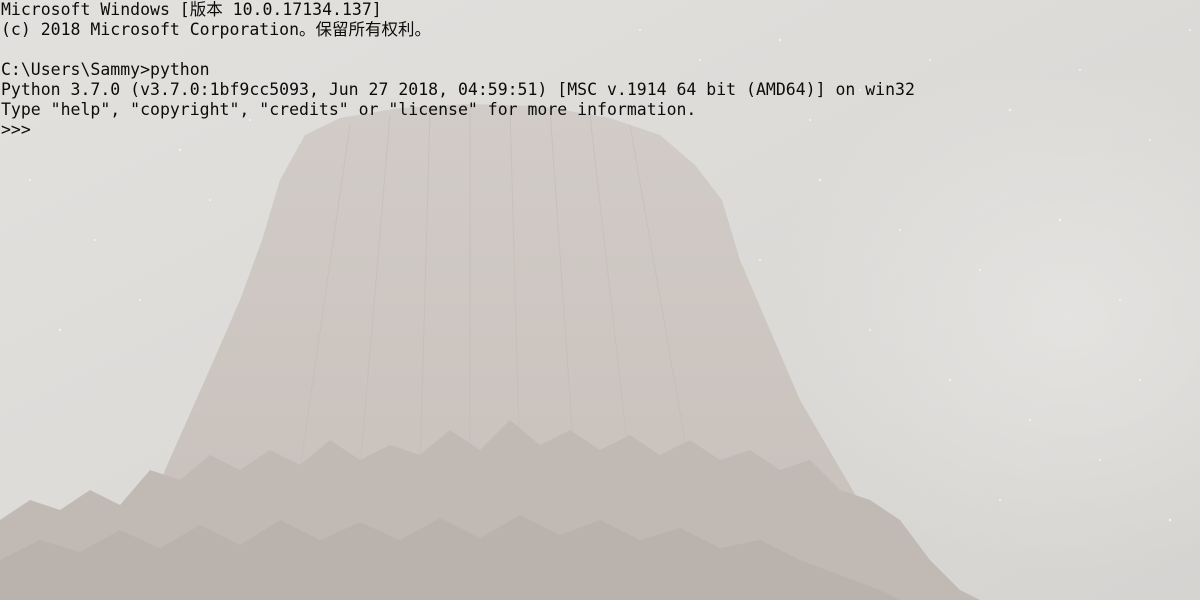 The image size is (1200, 600). I want to click on terminal-line-command: C:\Users\Sammy>python, so click(105, 69).